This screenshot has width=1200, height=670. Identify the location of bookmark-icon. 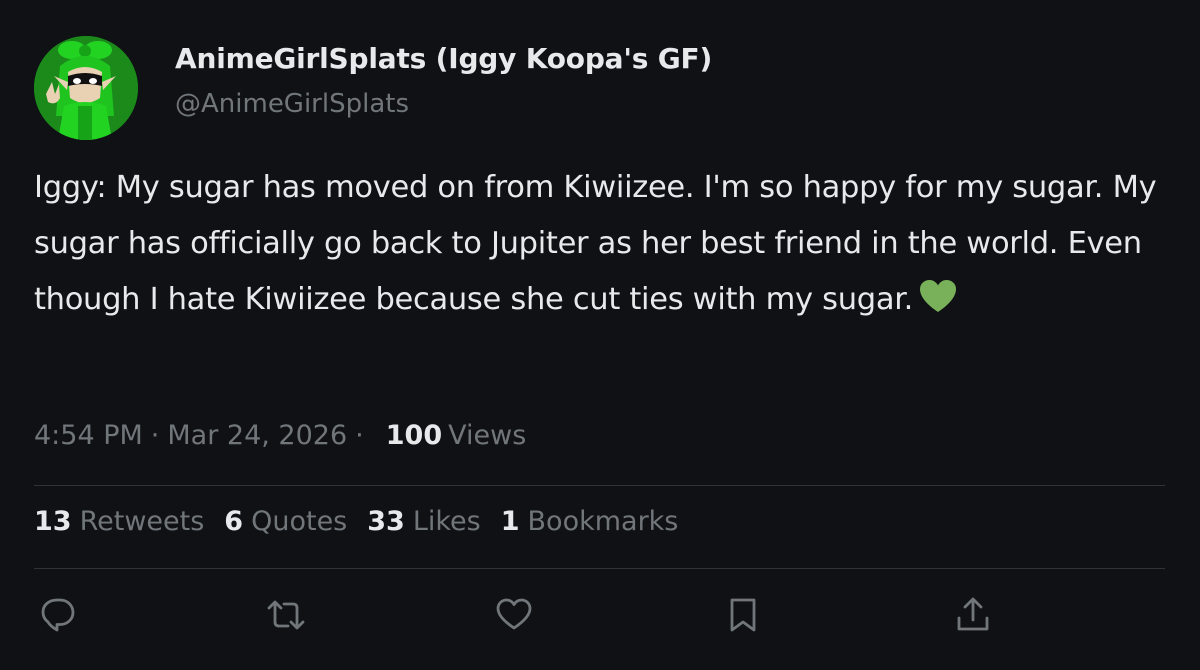
(743, 615).